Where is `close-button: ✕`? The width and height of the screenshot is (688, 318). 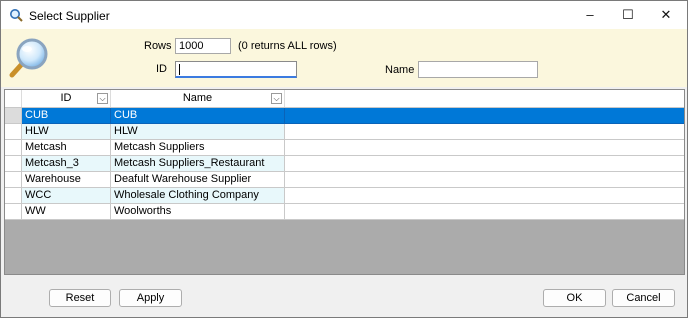 close-button: ✕ is located at coordinates (666, 15).